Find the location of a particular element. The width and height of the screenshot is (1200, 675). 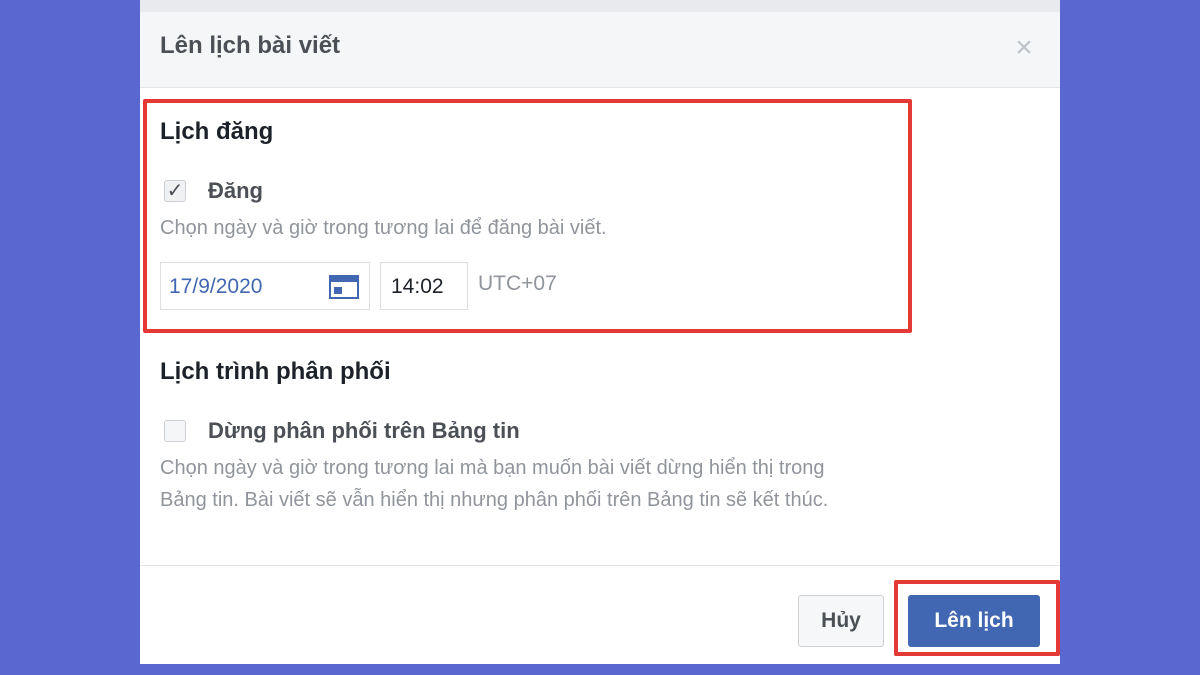

dialog-header: Lên lịch bài viết × is located at coordinates (600, 50).